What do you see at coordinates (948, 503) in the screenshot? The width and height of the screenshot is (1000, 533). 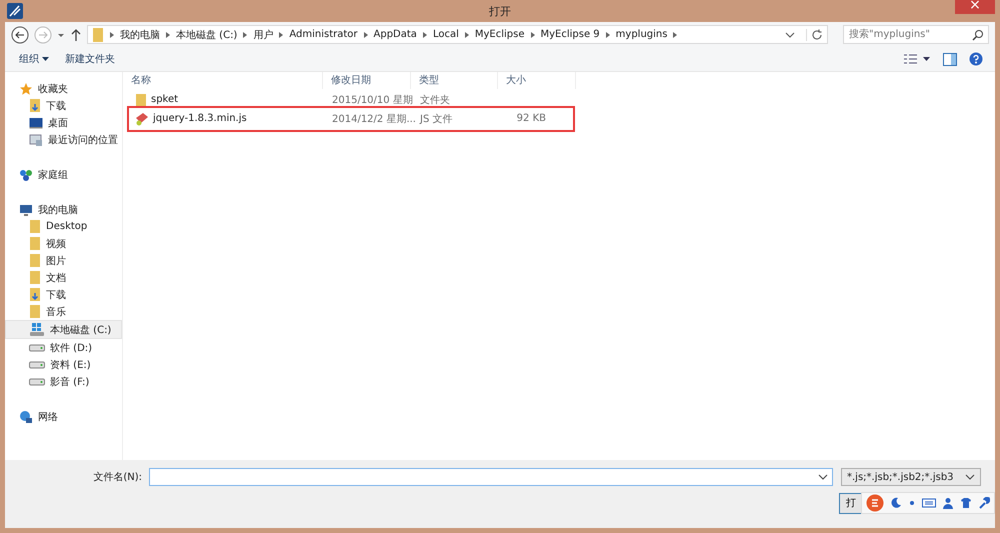 I see `user-icon` at bounding box center [948, 503].